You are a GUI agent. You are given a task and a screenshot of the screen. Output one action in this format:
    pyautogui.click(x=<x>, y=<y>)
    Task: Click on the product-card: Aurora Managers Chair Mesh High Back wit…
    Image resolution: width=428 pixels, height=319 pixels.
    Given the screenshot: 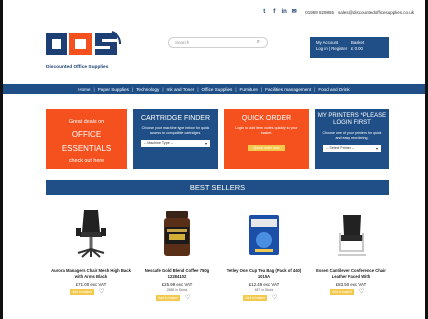 What is the action you would take?
    pyautogui.click(x=91, y=257)
    